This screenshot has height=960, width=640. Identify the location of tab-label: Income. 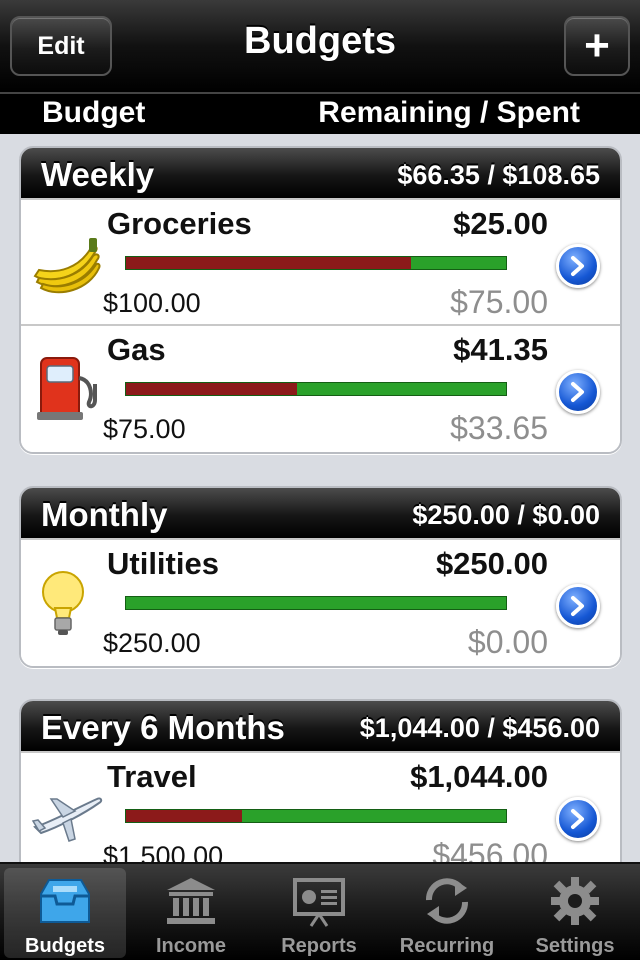
(191, 946).